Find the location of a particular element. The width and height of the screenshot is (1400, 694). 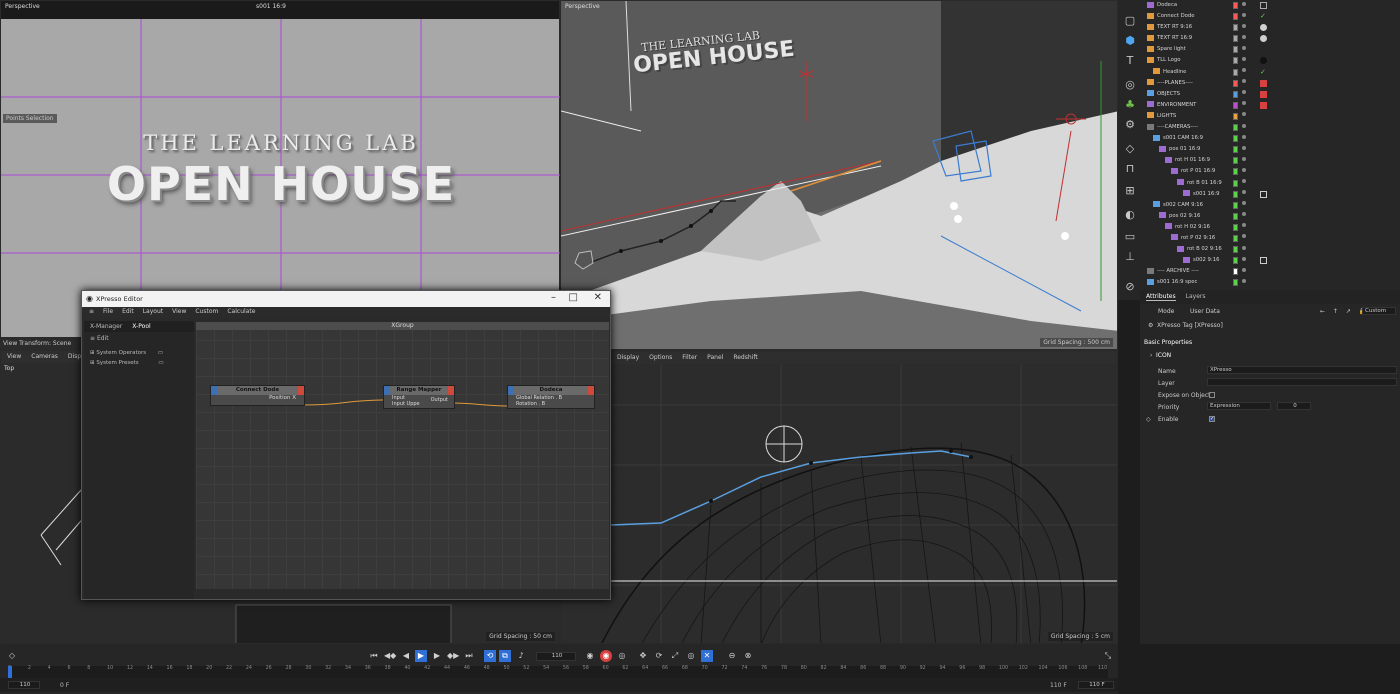

object-row: ENVIRONMENT is located at coordinates (1271, 105).